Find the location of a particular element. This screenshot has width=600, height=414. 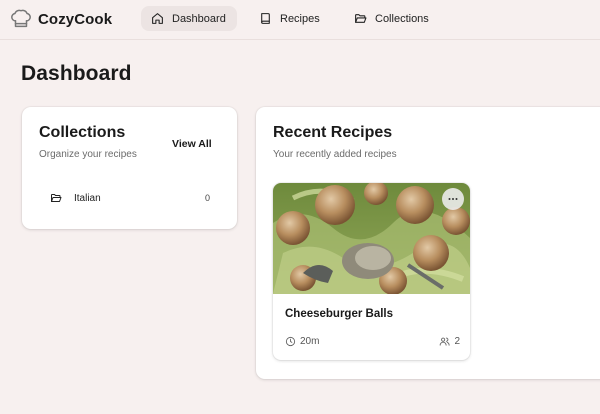

collections-card-subtitle: Organize your recipes is located at coordinates (88, 154).